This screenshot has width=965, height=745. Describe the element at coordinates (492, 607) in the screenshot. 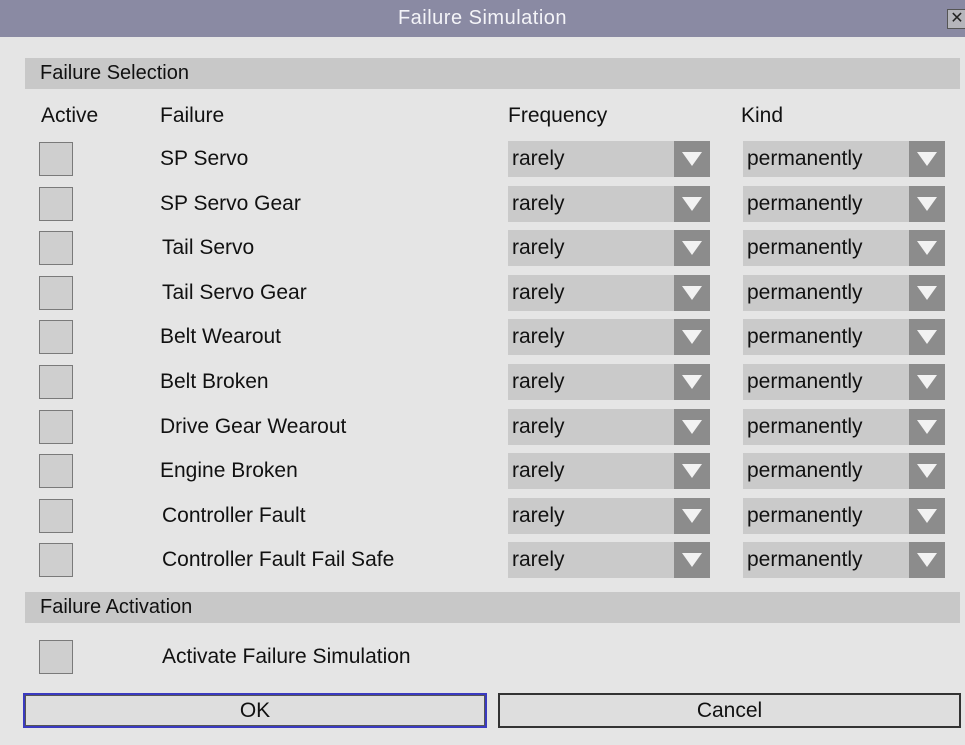

I see `failure-activation-section: Failure Activation` at that location.